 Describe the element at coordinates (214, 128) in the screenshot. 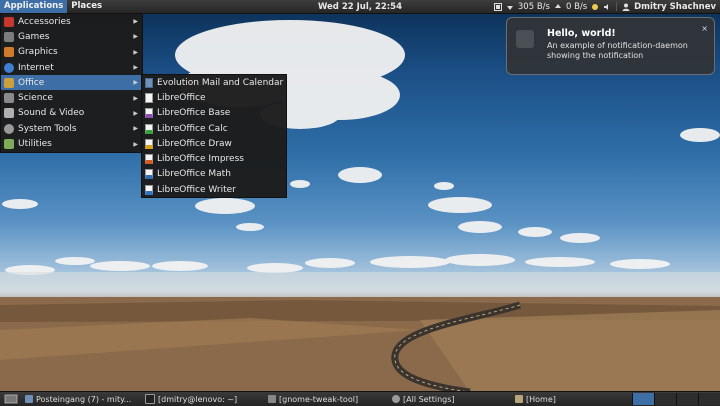

I see `menu-item-libreoffice-calc: LibreOffice Calc` at that location.